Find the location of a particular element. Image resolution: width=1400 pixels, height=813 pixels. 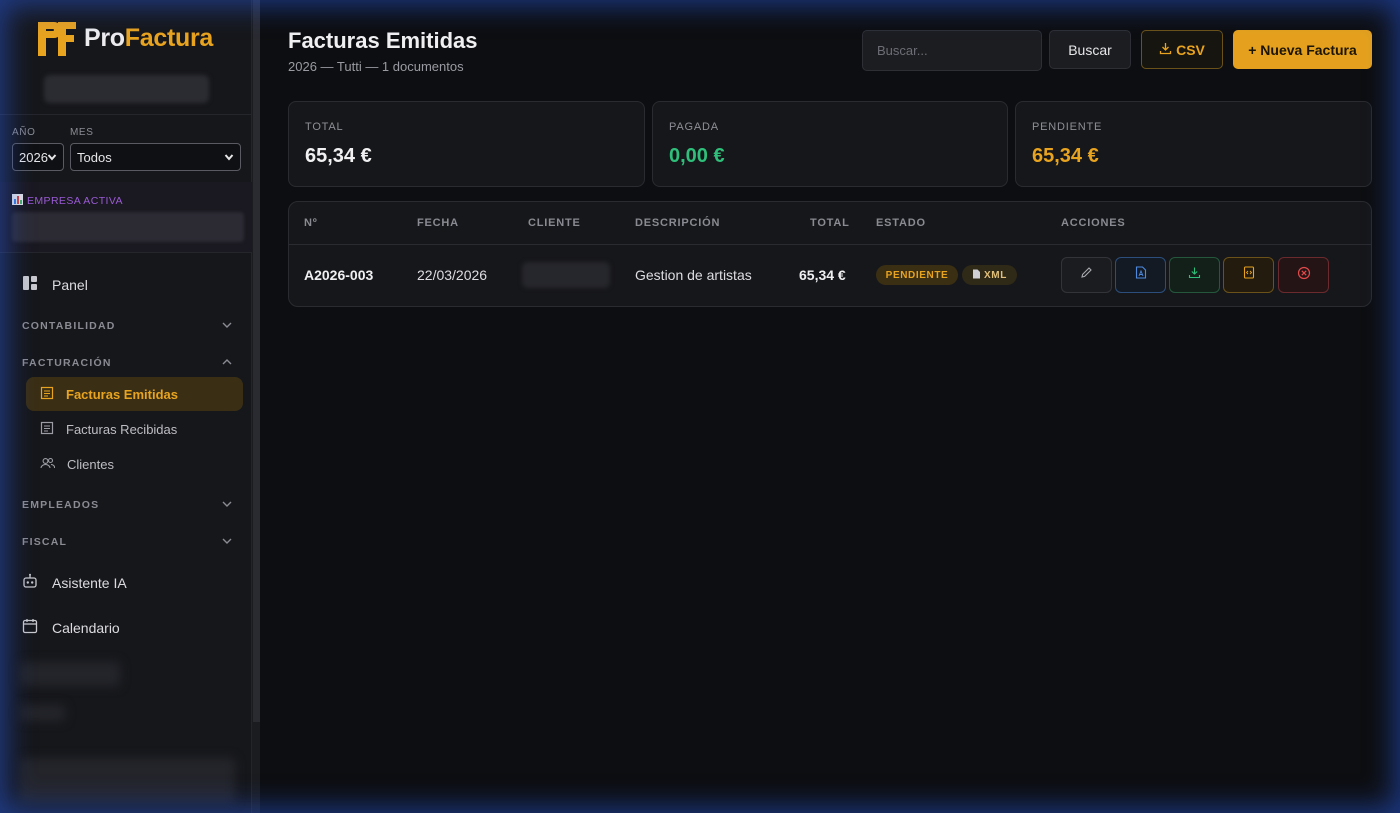

column-header-total: TOTAL is located at coordinates (830, 223).